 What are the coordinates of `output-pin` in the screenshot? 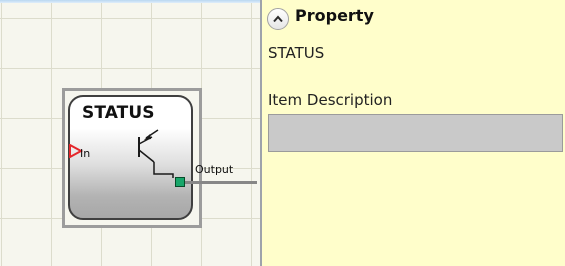 It's located at (180, 182).